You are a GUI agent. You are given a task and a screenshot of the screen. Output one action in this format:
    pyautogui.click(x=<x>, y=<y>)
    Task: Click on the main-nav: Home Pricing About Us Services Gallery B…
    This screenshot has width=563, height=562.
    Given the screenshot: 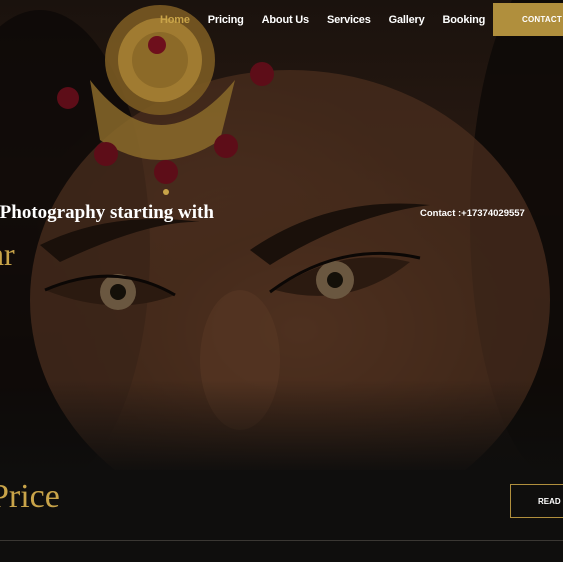 What is the action you would take?
    pyautogui.click(x=331, y=20)
    